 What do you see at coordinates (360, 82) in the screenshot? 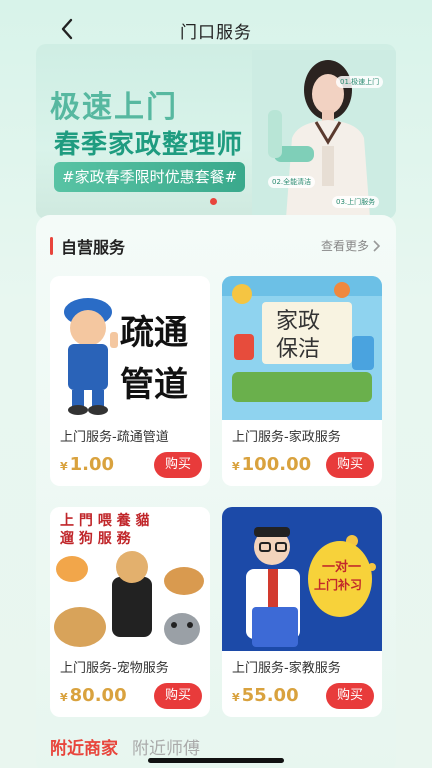
I see `banner-chip: 01.极速上门` at bounding box center [360, 82].